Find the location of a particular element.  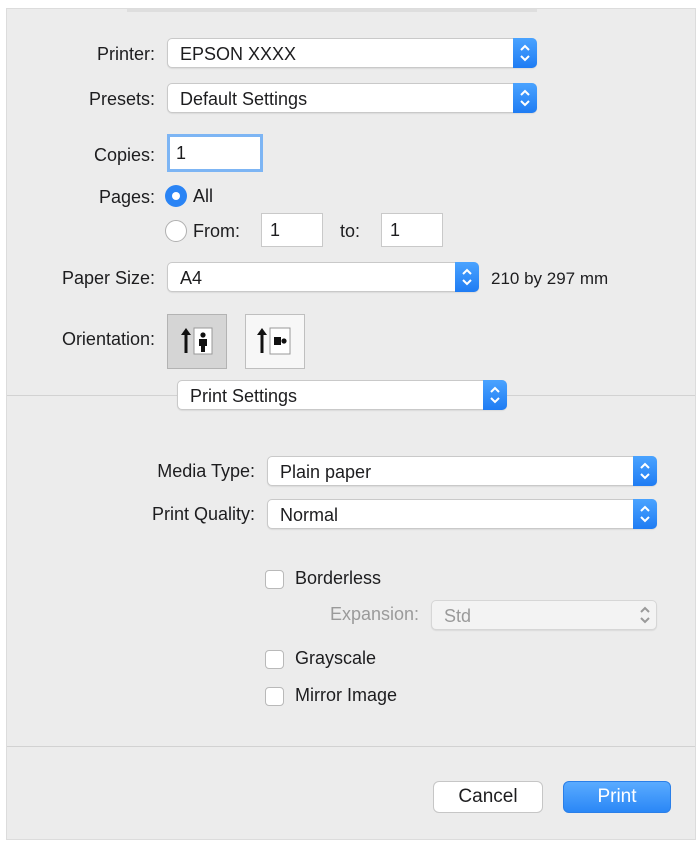

dialog-top-edge is located at coordinates (332, 10).